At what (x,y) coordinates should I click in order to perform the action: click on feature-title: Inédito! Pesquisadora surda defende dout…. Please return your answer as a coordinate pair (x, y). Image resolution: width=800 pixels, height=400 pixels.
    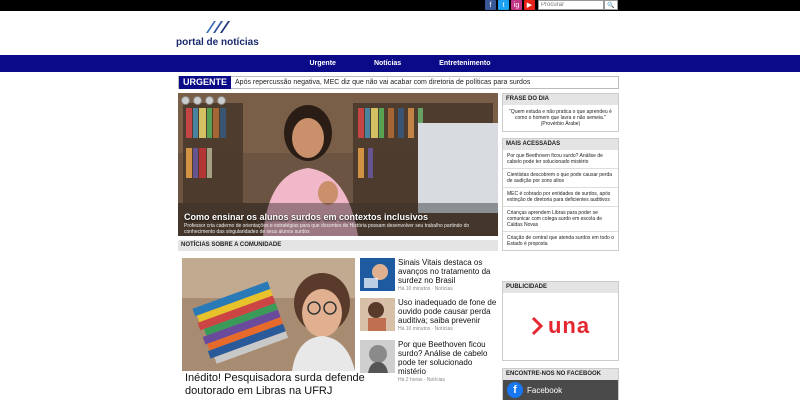
    Looking at the image, I should click on (275, 385).